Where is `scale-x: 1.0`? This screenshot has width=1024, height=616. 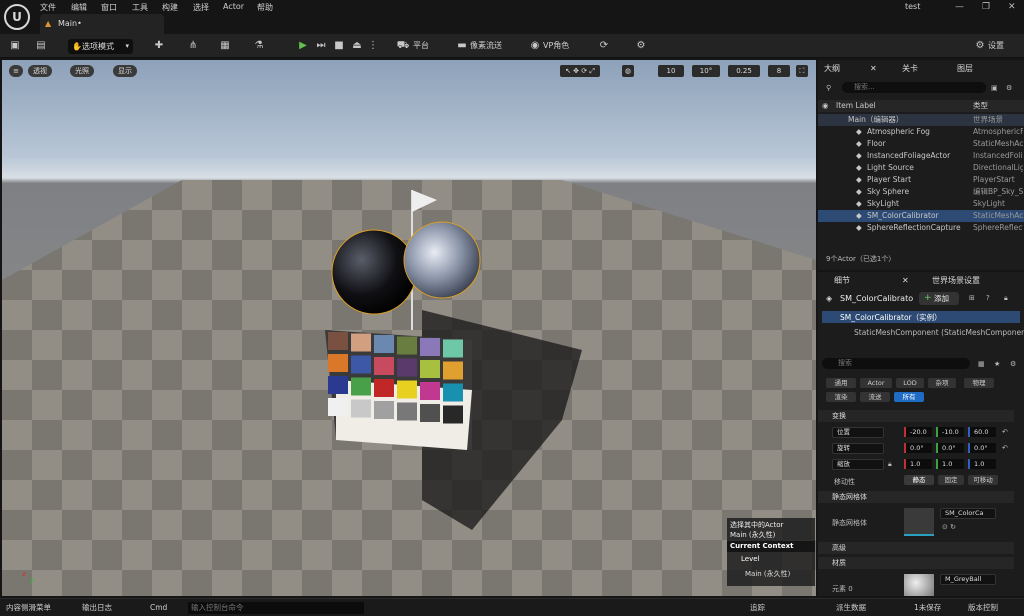 scale-x: 1.0 is located at coordinates (918, 464).